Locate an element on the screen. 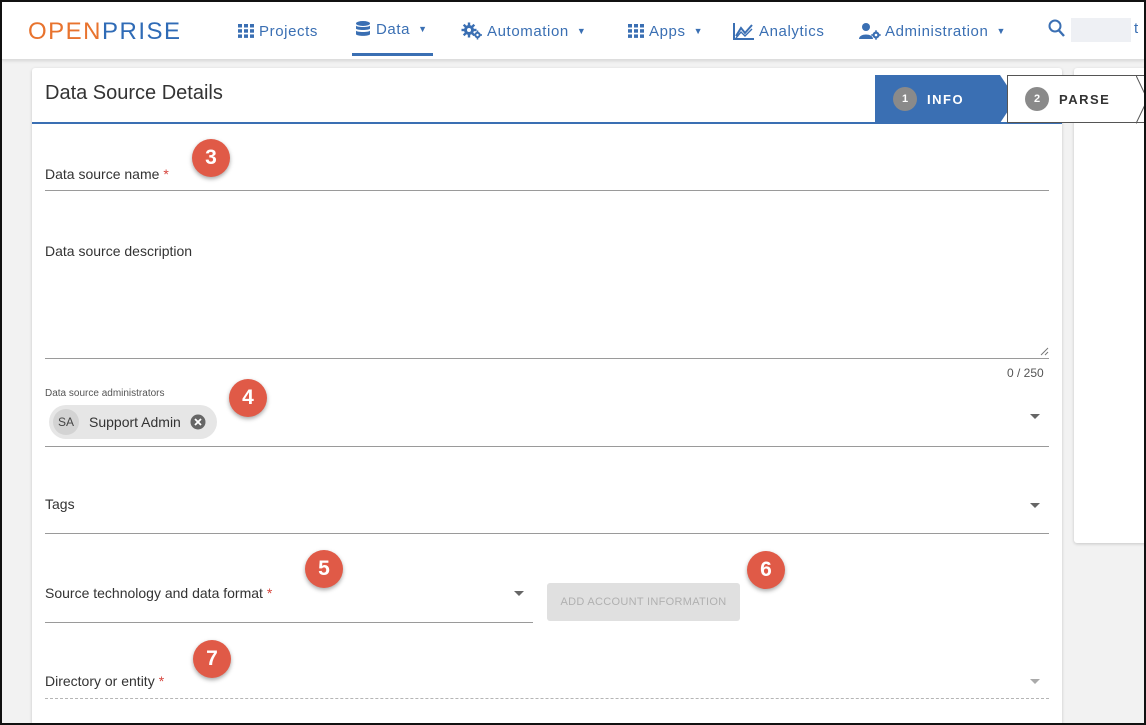 The width and height of the screenshot is (1146, 725). admin-chip: SA Support Admin is located at coordinates (133, 422).